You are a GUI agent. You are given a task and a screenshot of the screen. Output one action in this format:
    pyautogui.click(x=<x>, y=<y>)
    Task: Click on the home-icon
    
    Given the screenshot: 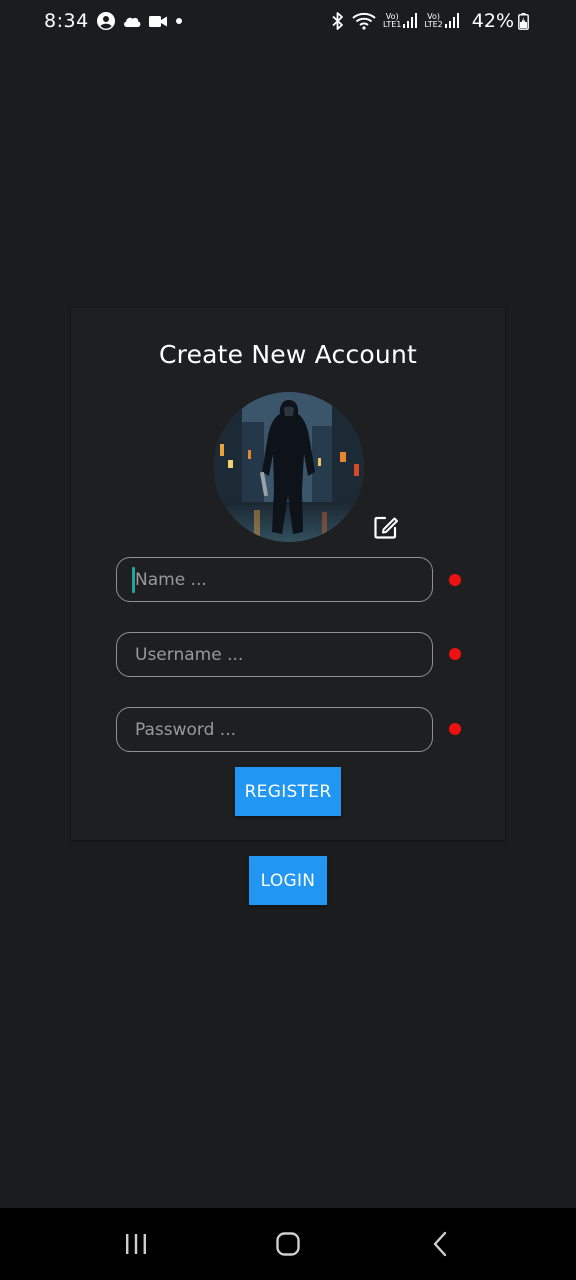 What is the action you would take?
    pyautogui.click(x=288, y=1244)
    